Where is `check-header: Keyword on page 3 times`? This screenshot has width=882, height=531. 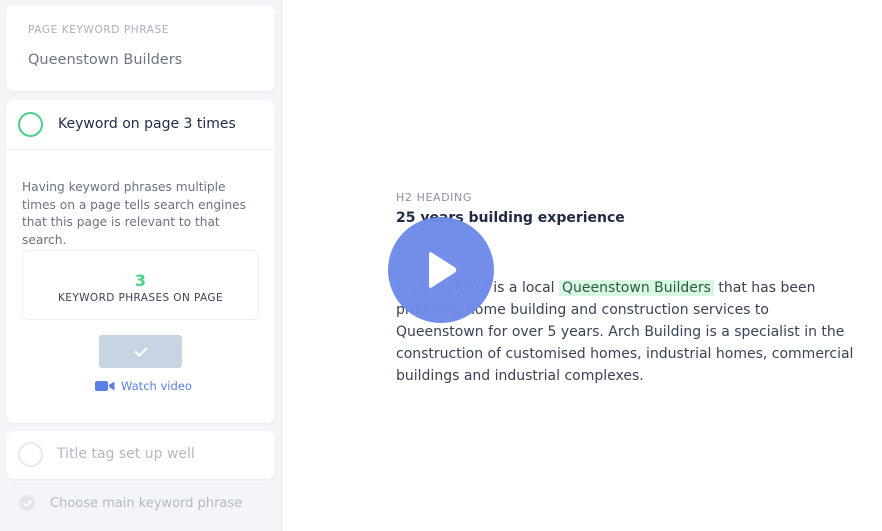 check-header: Keyword on page 3 times is located at coordinates (140, 125).